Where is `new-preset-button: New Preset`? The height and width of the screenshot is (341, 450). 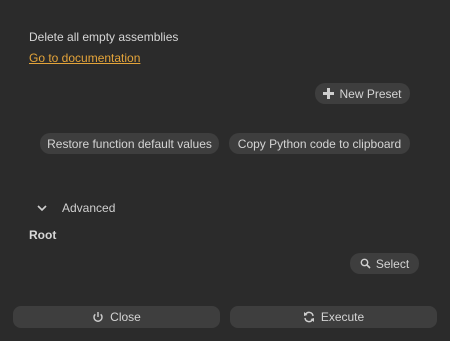 new-preset-button: New Preset is located at coordinates (362, 93).